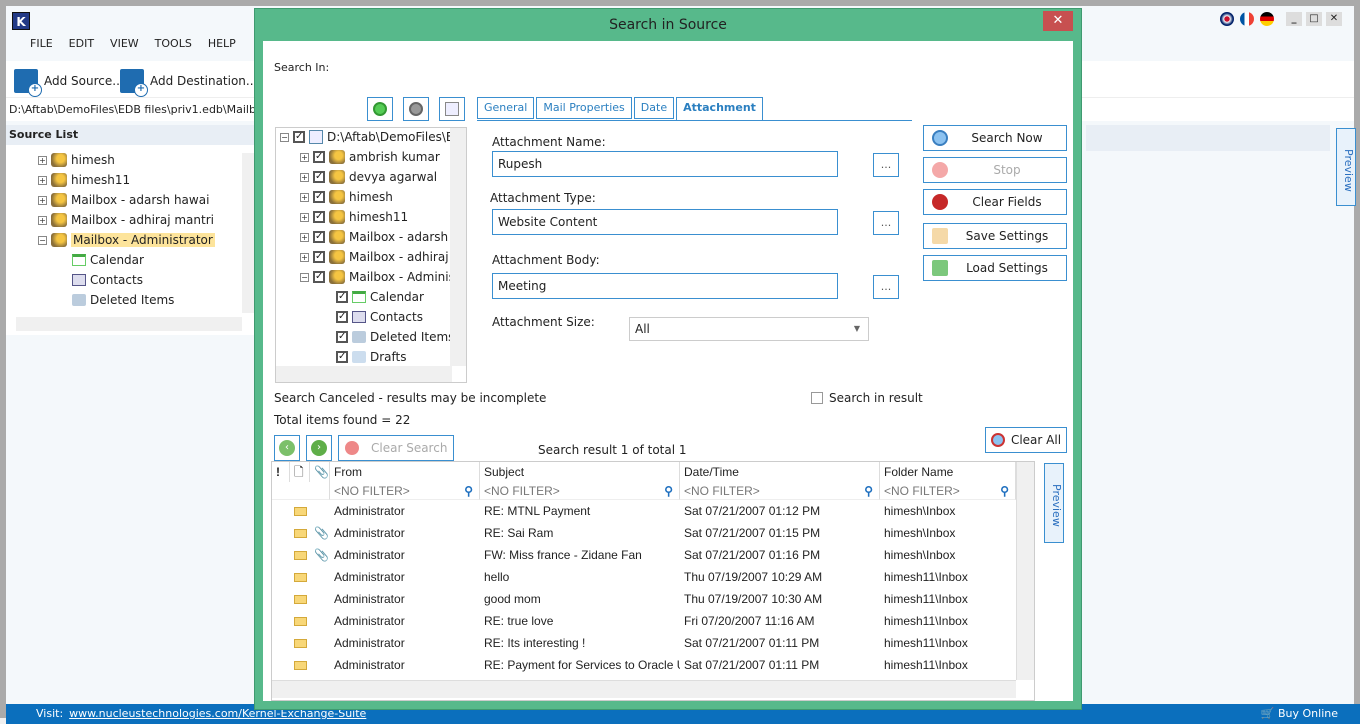 This screenshot has width=1360, height=724. Describe the element at coordinates (458, 247) in the screenshot. I see `tree-vertical-scrollbar` at that location.